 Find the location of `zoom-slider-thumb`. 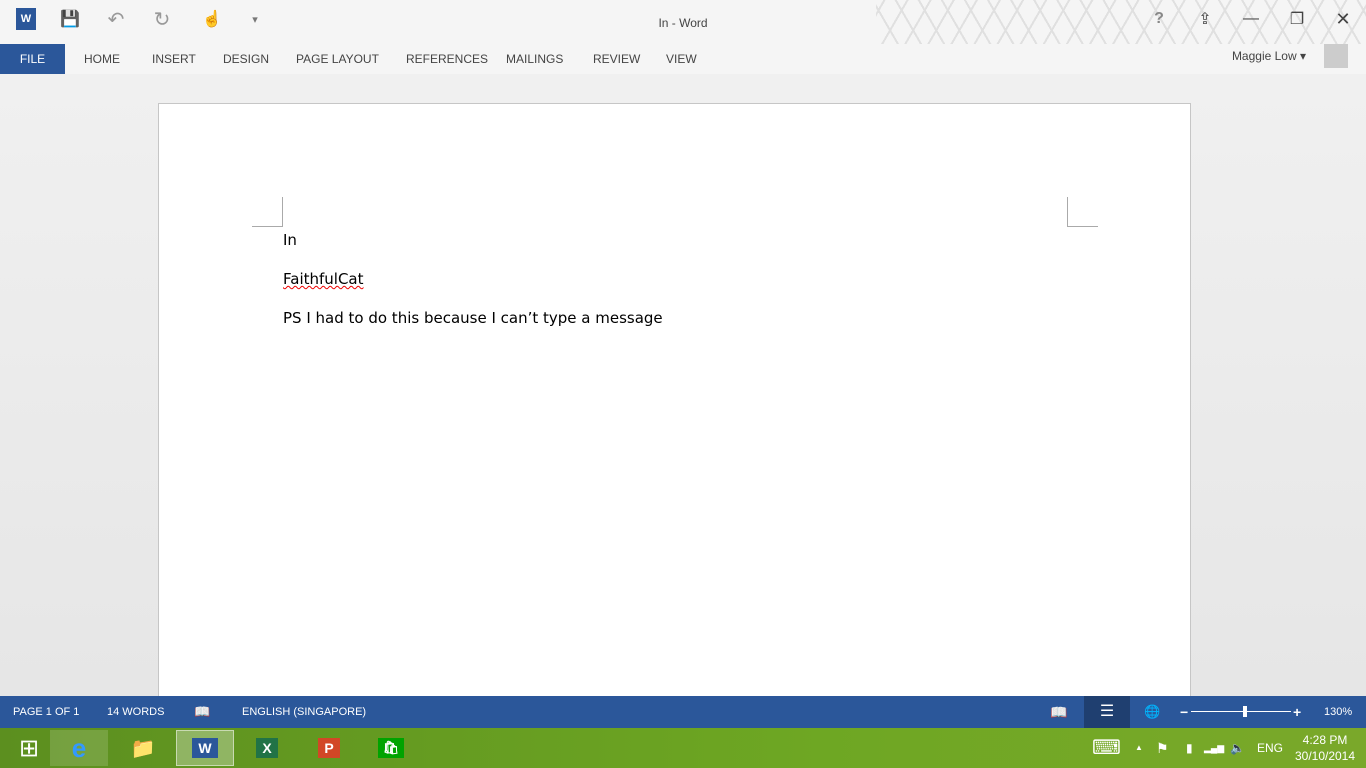

zoom-slider-thumb is located at coordinates (1245, 711).